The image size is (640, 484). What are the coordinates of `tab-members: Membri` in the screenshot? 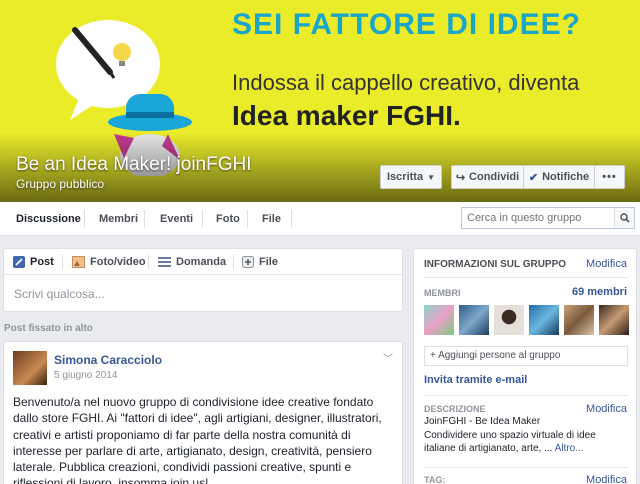 It's located at (118, 219).